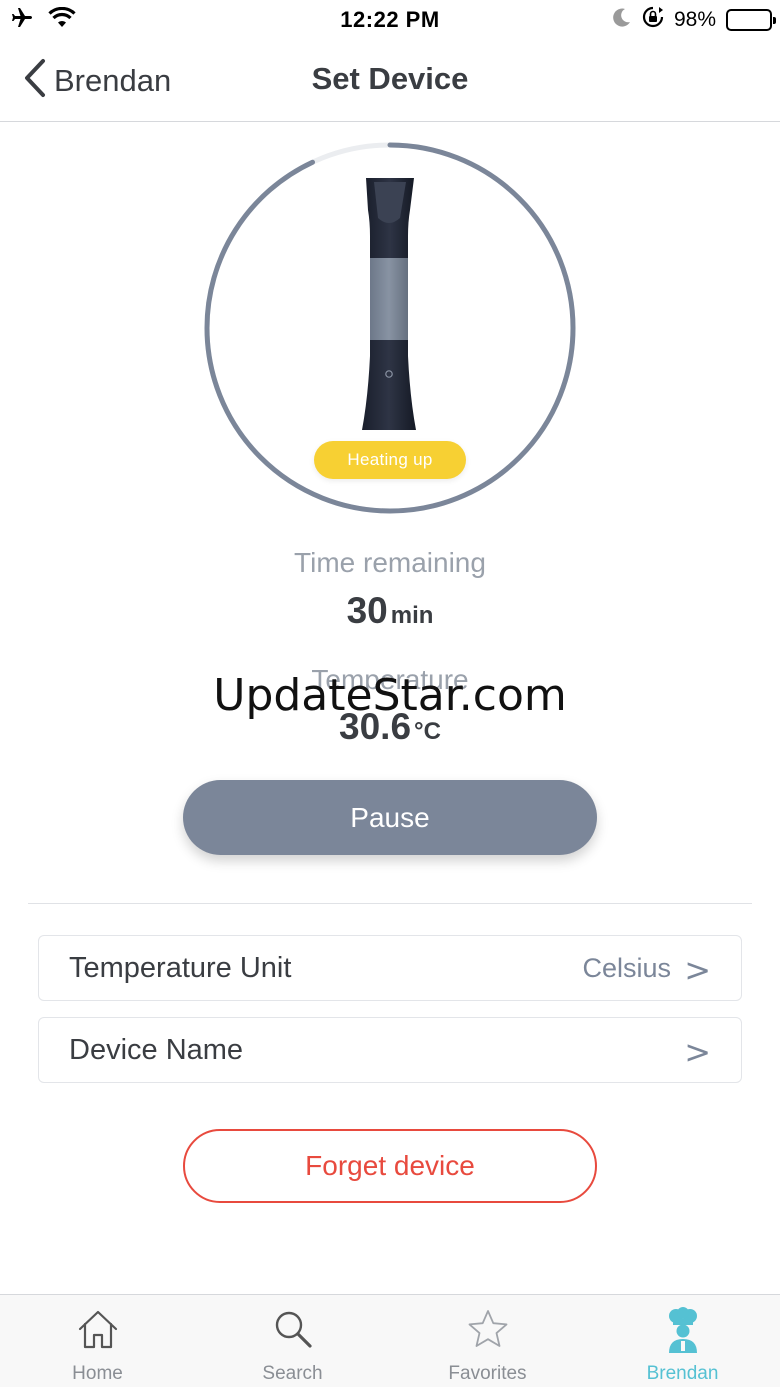 Image resolution: width=780 pixels, height=1387 pixels. I want to click on time-remaining-value: 30 min, so click(390, 611).